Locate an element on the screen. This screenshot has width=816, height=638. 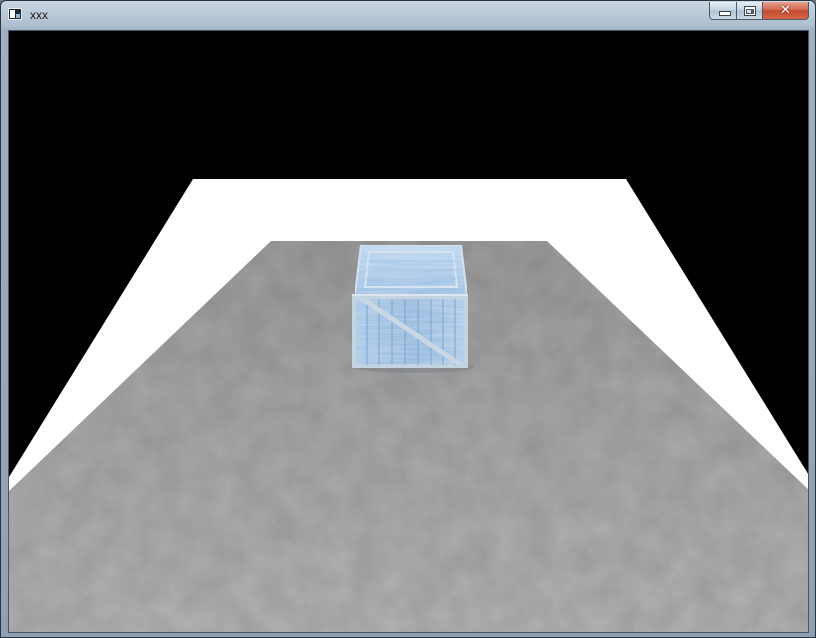
minimize-button is located at coordinates (723, 11).